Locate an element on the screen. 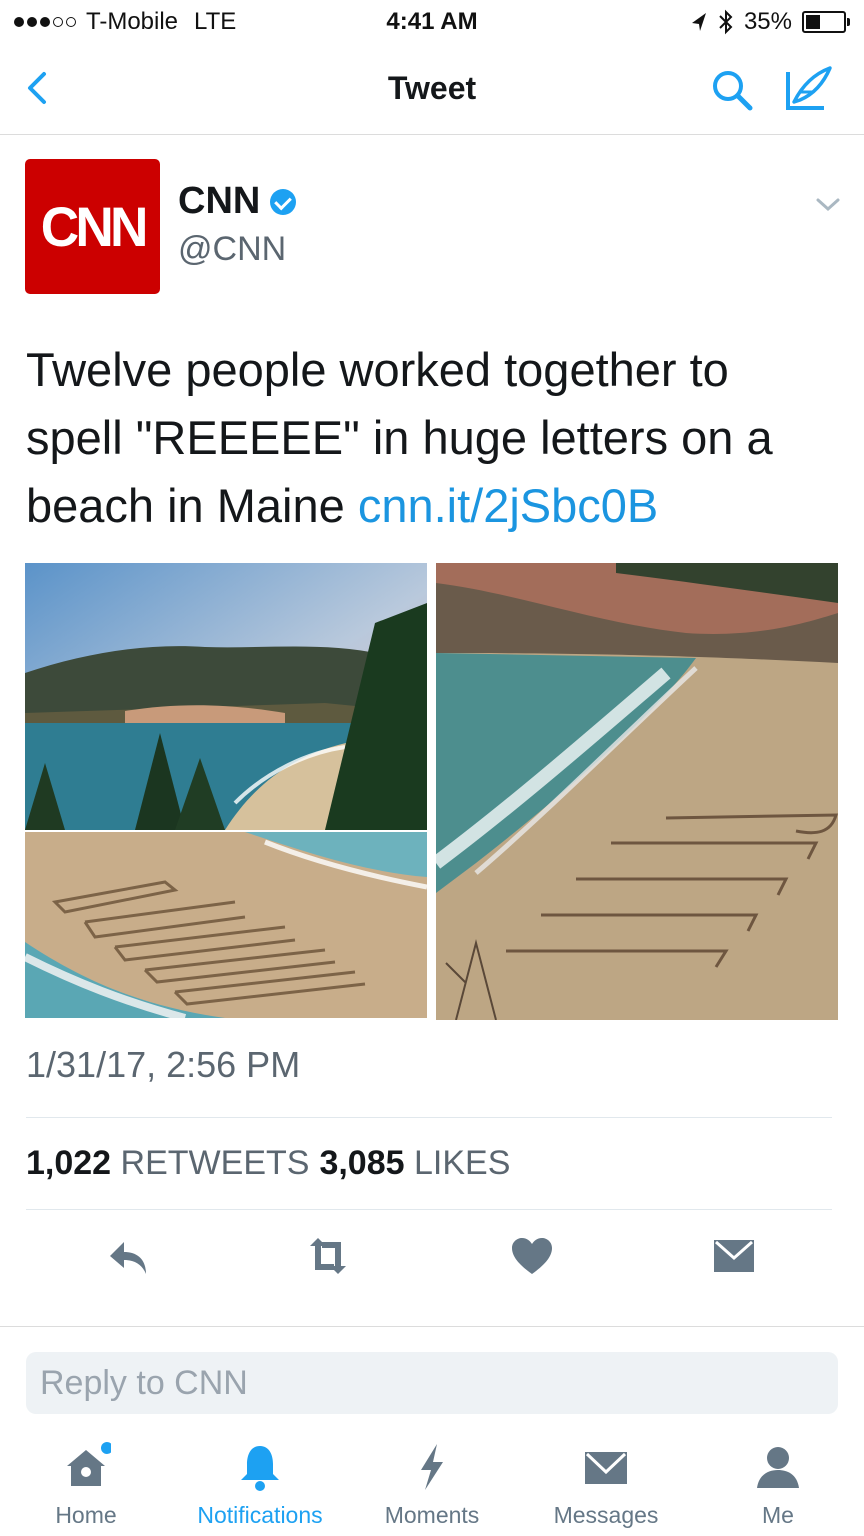 The image size is (864, 1536). tab-me: Me is located at coordinates (778, 1486).